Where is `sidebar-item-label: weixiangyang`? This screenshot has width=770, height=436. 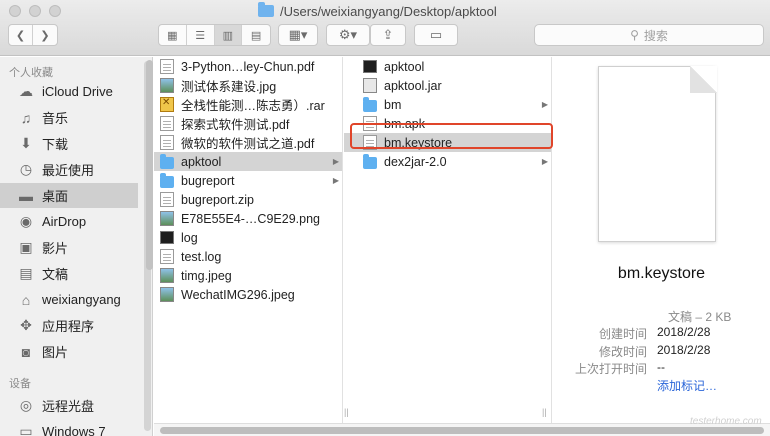
sidebar-item-label: weixiangyang is located at coordinates (81, 299).